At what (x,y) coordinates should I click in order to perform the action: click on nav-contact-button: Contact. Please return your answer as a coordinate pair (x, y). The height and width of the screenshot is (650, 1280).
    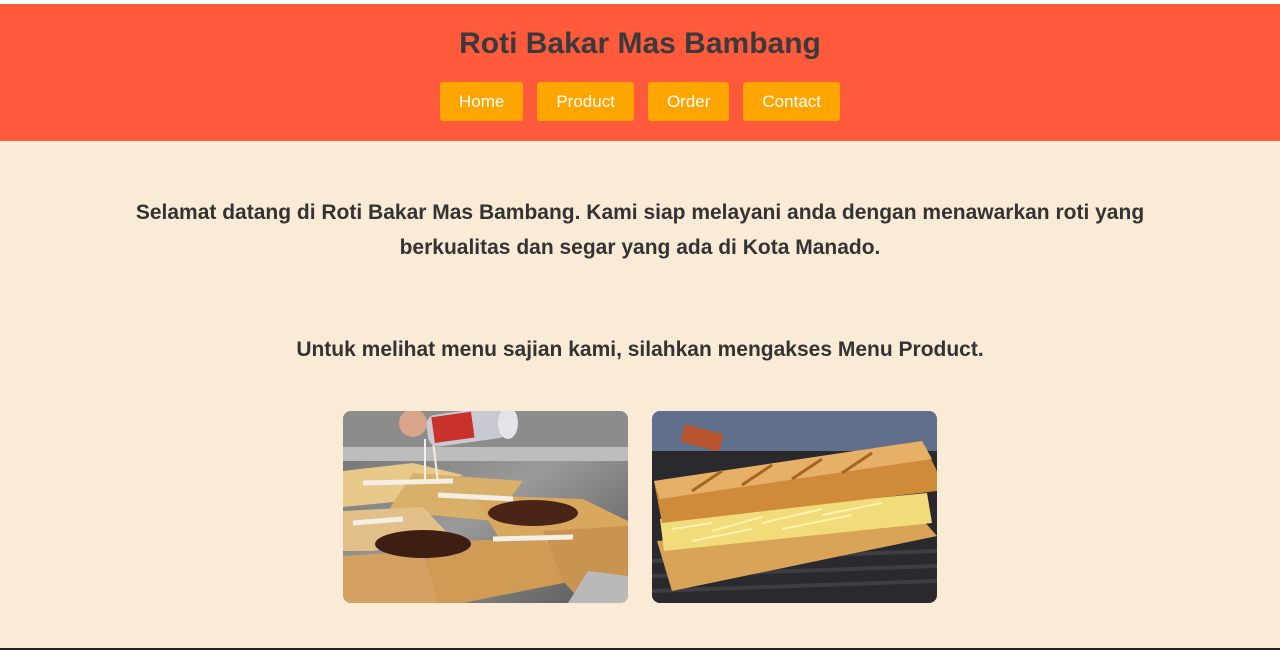
    Looking at the image, I should click on (791, 101).